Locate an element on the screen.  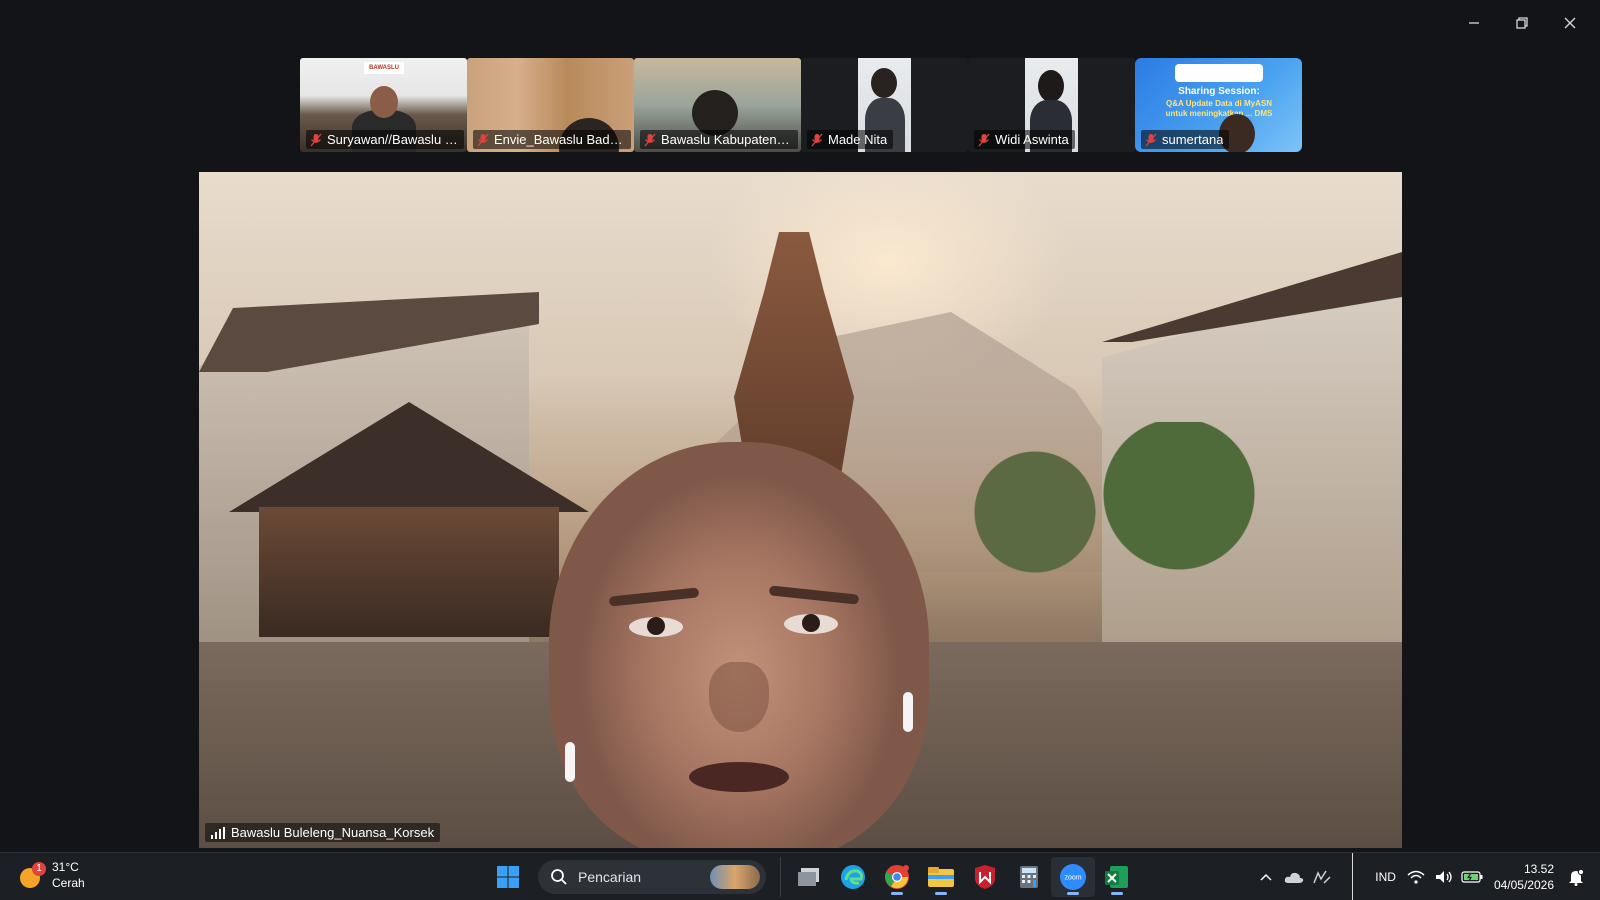
chrome-icon is located at coordinates (897, 877).